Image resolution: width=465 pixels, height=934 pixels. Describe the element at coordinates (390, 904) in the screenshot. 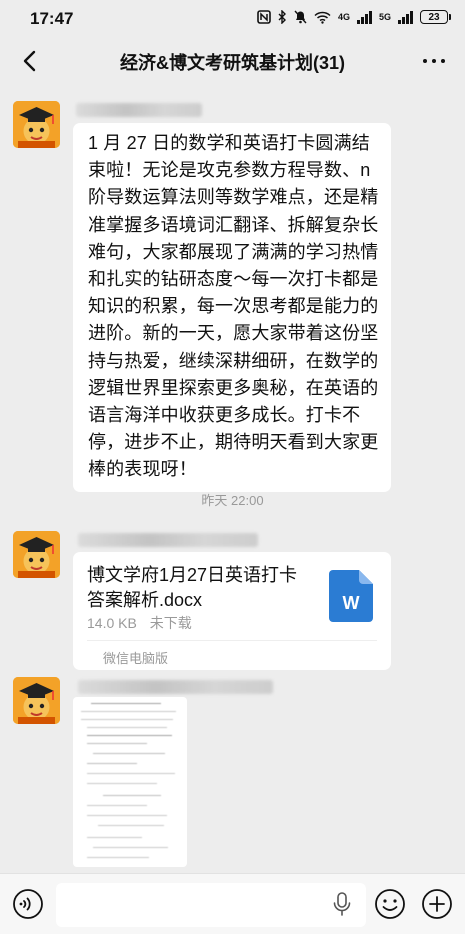

I see `emoji-icon` at that location.